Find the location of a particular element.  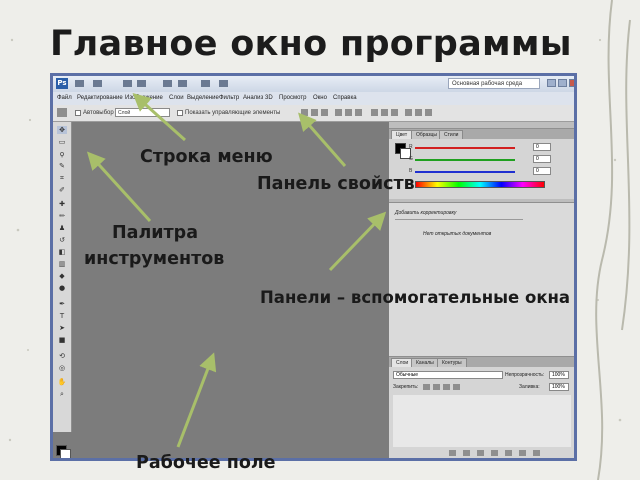

eraser-tool-icon: ◧ is located at coordinates (62, 252).